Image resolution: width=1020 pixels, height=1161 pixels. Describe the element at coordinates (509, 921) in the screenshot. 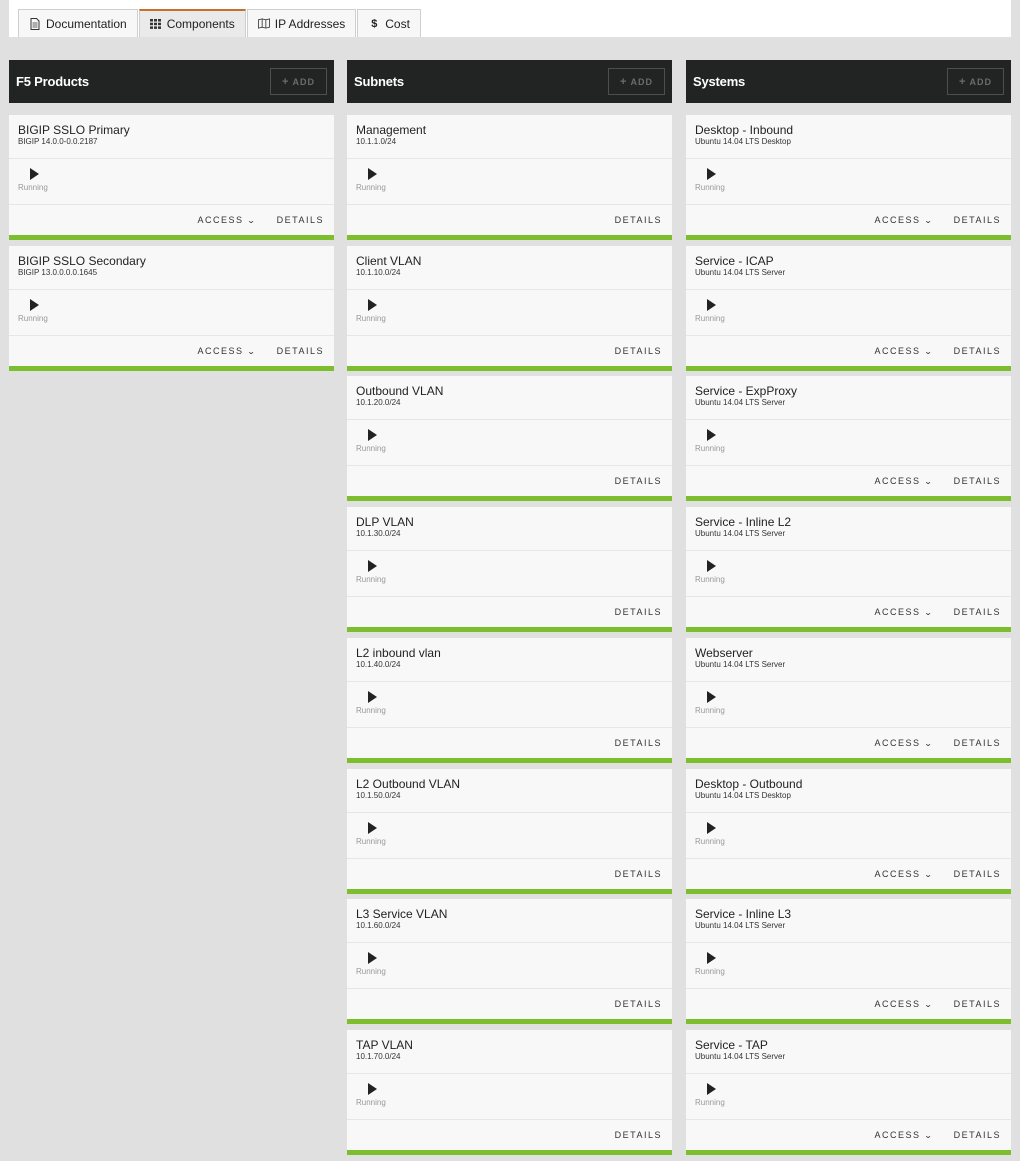

I see `card-header: L3 Service VLAN 10.1.60.0/24` at that location.